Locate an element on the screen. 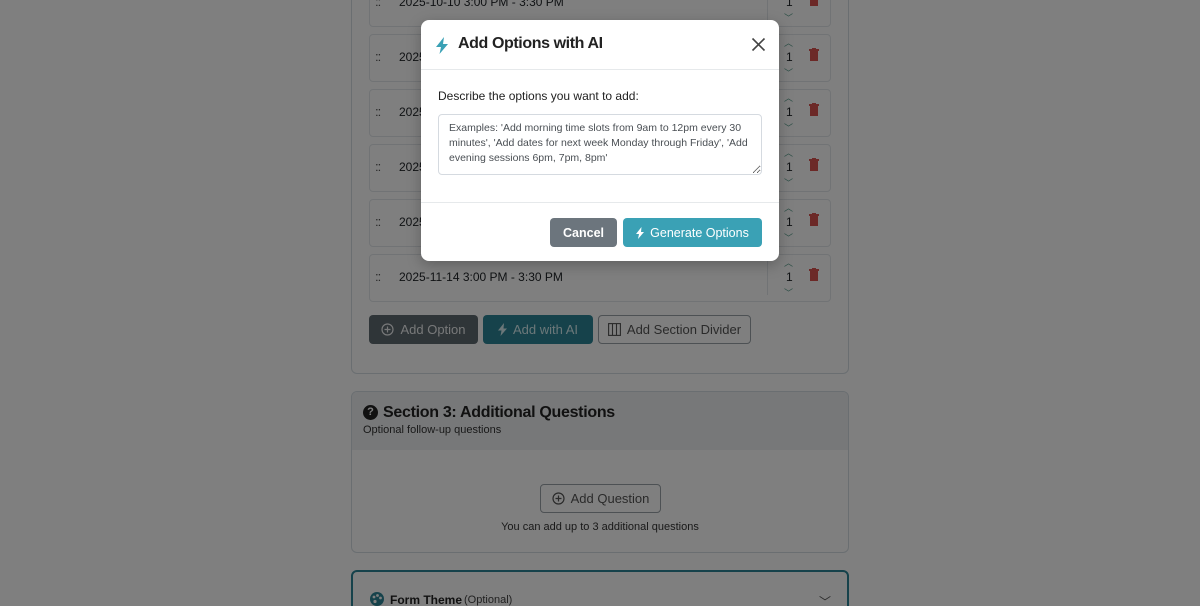 The image size is (1200, 606). close-icon is located at coordinates (758, 44).